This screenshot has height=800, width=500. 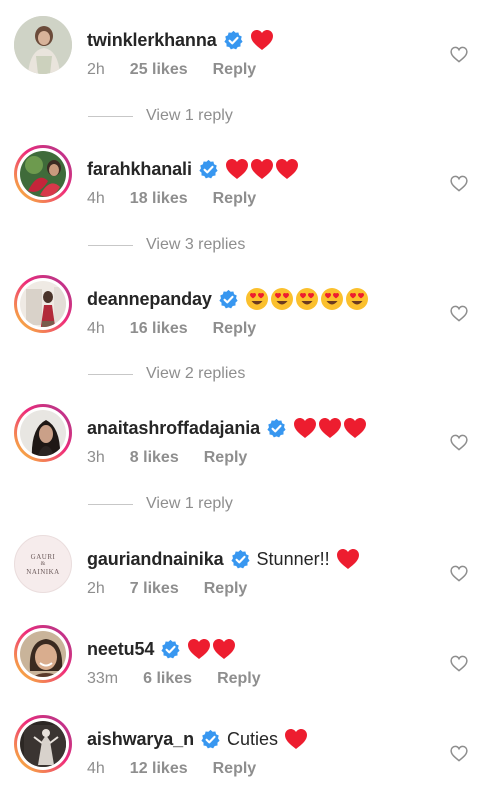 What do you see at coordinates (152, 40) in the screenshot?
I see `username: twinklerkhanna` at bounding box center [152, 40].